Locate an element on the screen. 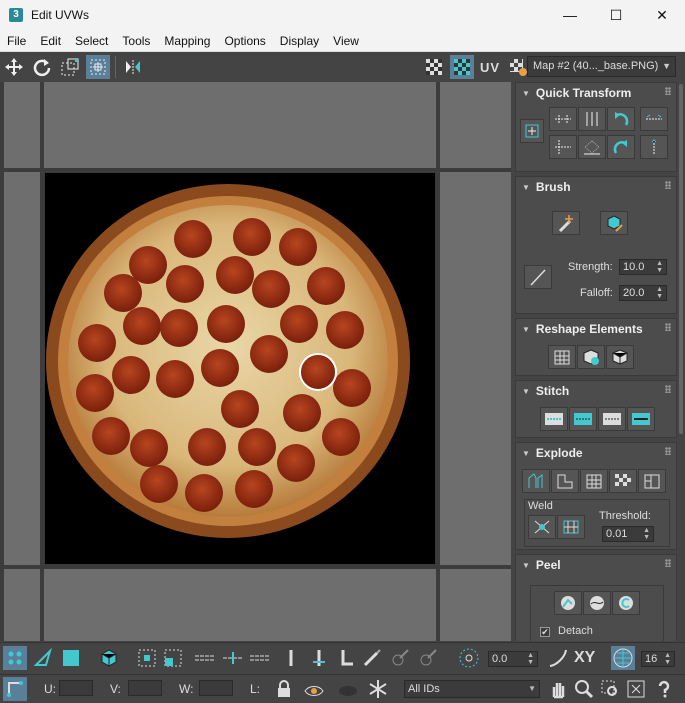 The image size is (685, 703). falloff-label: Falloff: is located at coordinates (596, 293).